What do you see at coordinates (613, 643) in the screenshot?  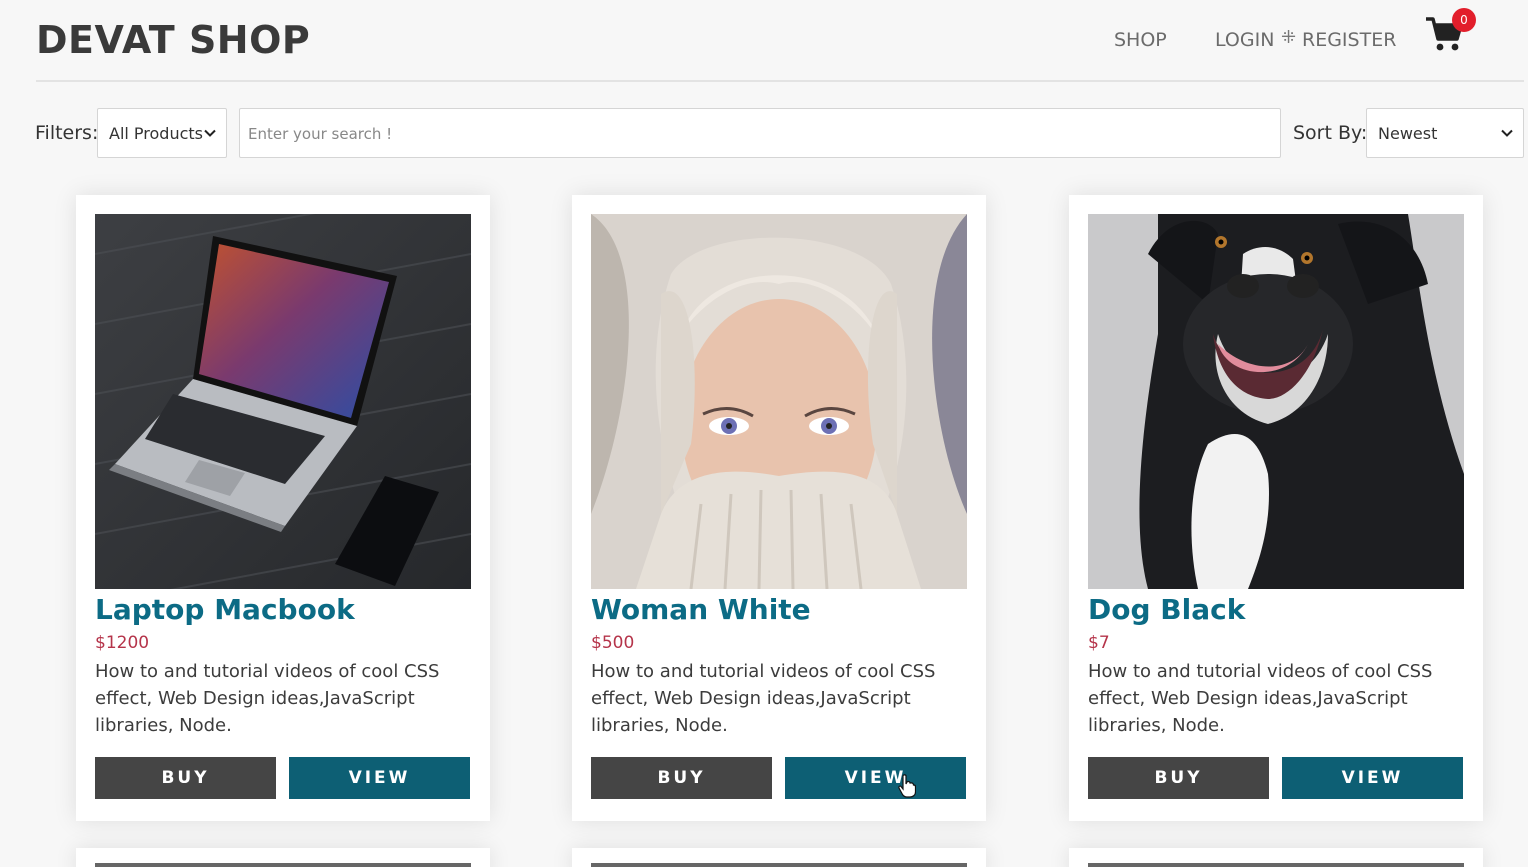 I see `product-price: $500` at bounding box center [613, 643].